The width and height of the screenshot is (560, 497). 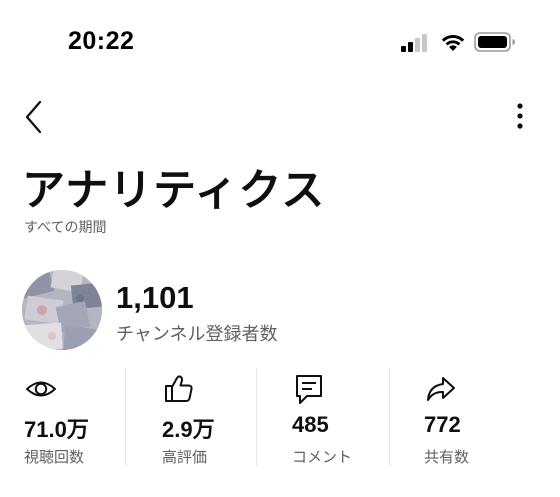 I want to click on back-button, so click(x=36, y=116).